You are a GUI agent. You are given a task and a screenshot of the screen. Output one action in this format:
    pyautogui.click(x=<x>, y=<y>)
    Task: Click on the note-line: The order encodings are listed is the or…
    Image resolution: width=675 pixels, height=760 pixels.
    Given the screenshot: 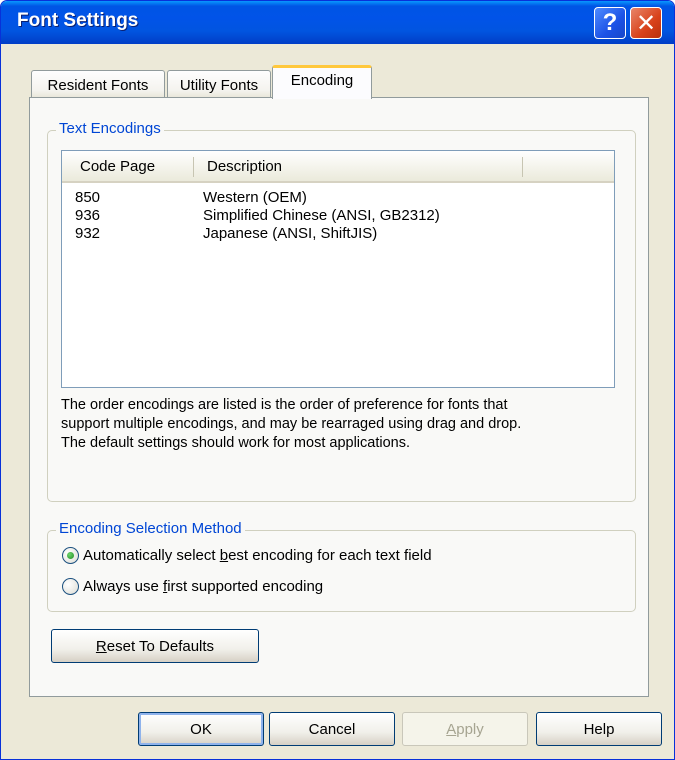 What is the action you would take?
    pyautogui.click(x=284, y=405)
    